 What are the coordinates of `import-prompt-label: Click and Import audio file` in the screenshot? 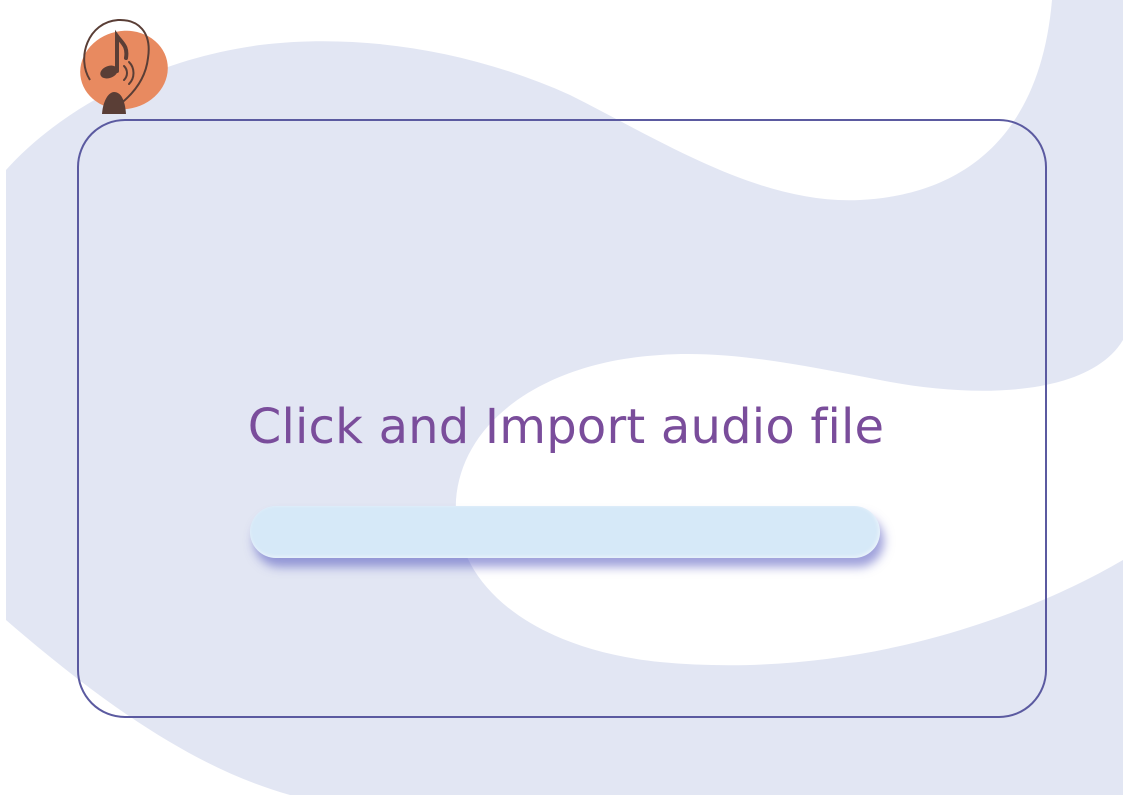 It's located at (566, 427).